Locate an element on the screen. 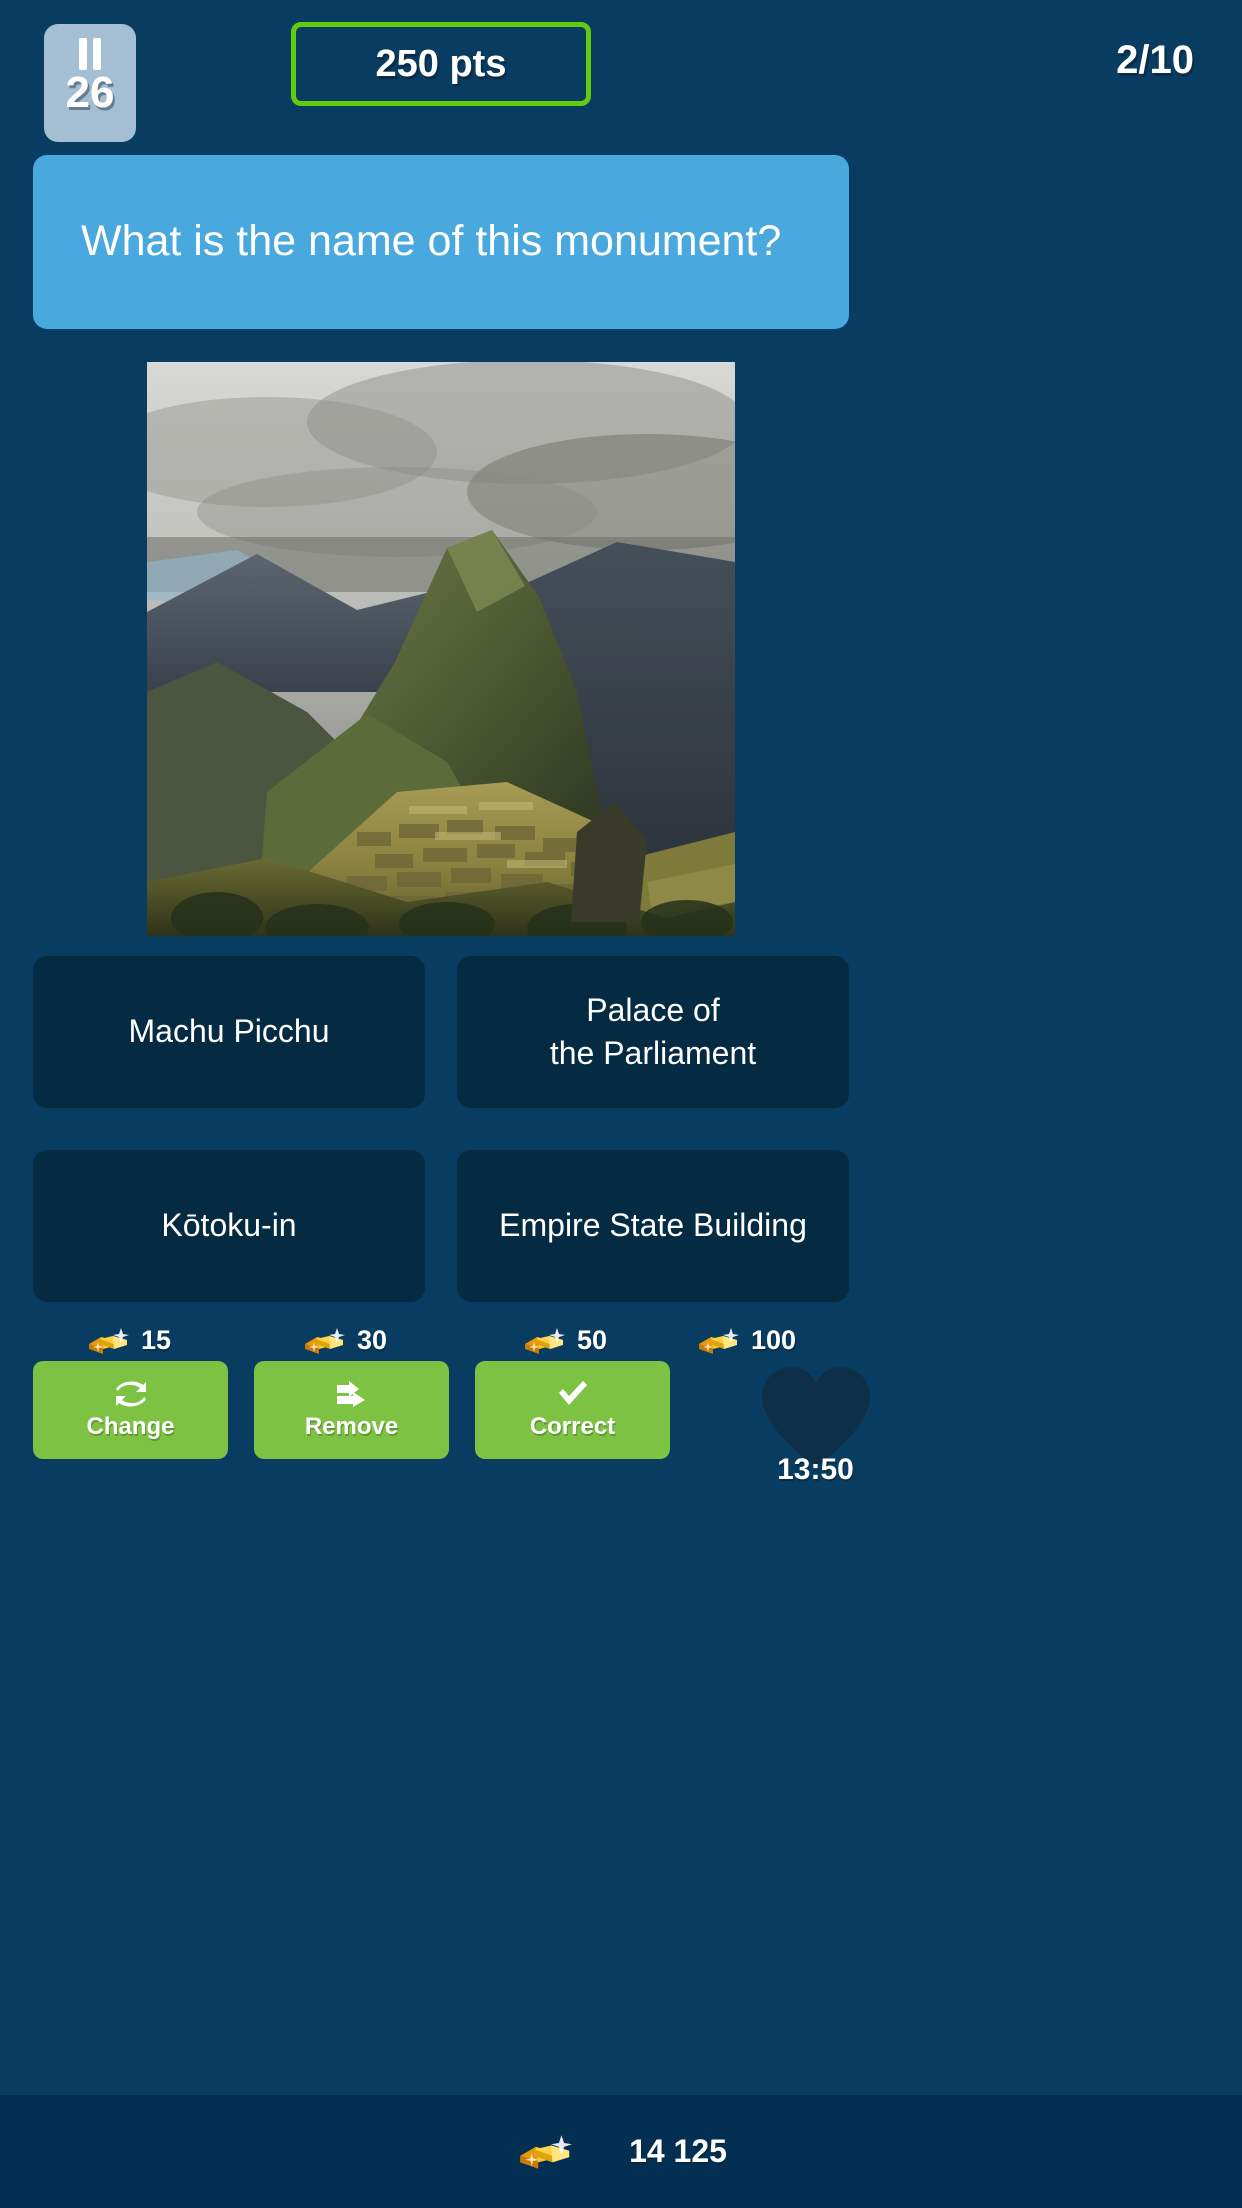 The width and height of the screenshot is (1242, 2208). answer-option-3: Kōtoku-in is located at coordinates (229, 1226).